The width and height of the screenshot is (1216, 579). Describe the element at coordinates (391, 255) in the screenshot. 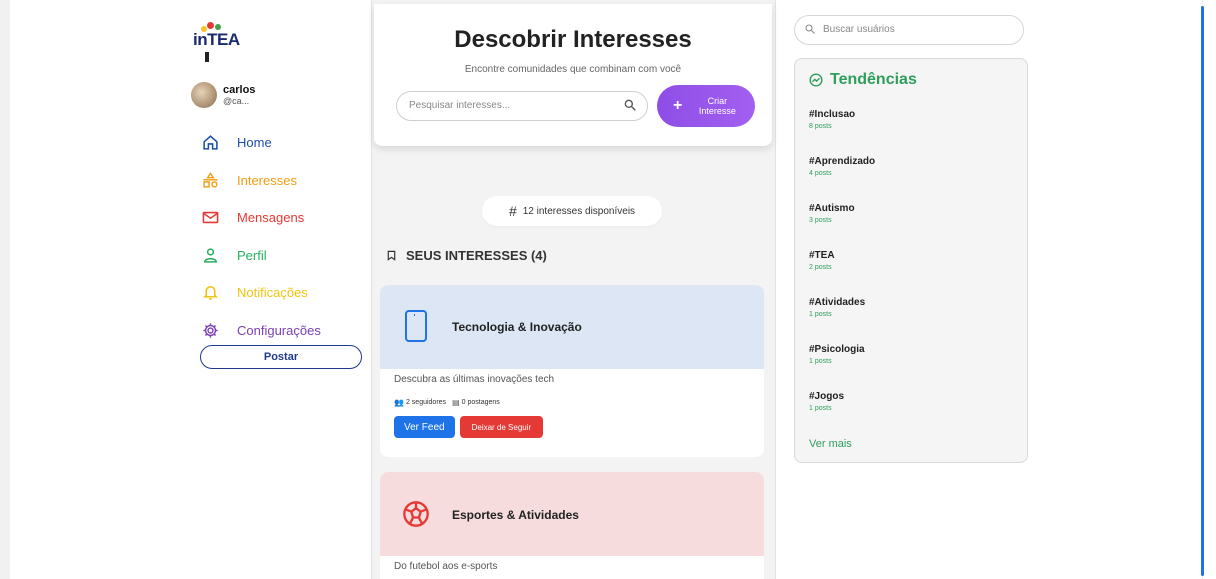

I see `bookmark-icon` at that location.